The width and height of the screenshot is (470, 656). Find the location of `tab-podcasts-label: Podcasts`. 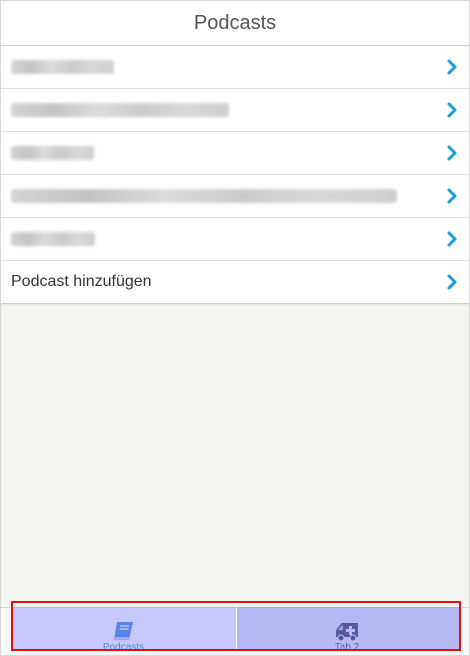

tab-podcasts-label: Podcasts is located at coordinates (123, 647).